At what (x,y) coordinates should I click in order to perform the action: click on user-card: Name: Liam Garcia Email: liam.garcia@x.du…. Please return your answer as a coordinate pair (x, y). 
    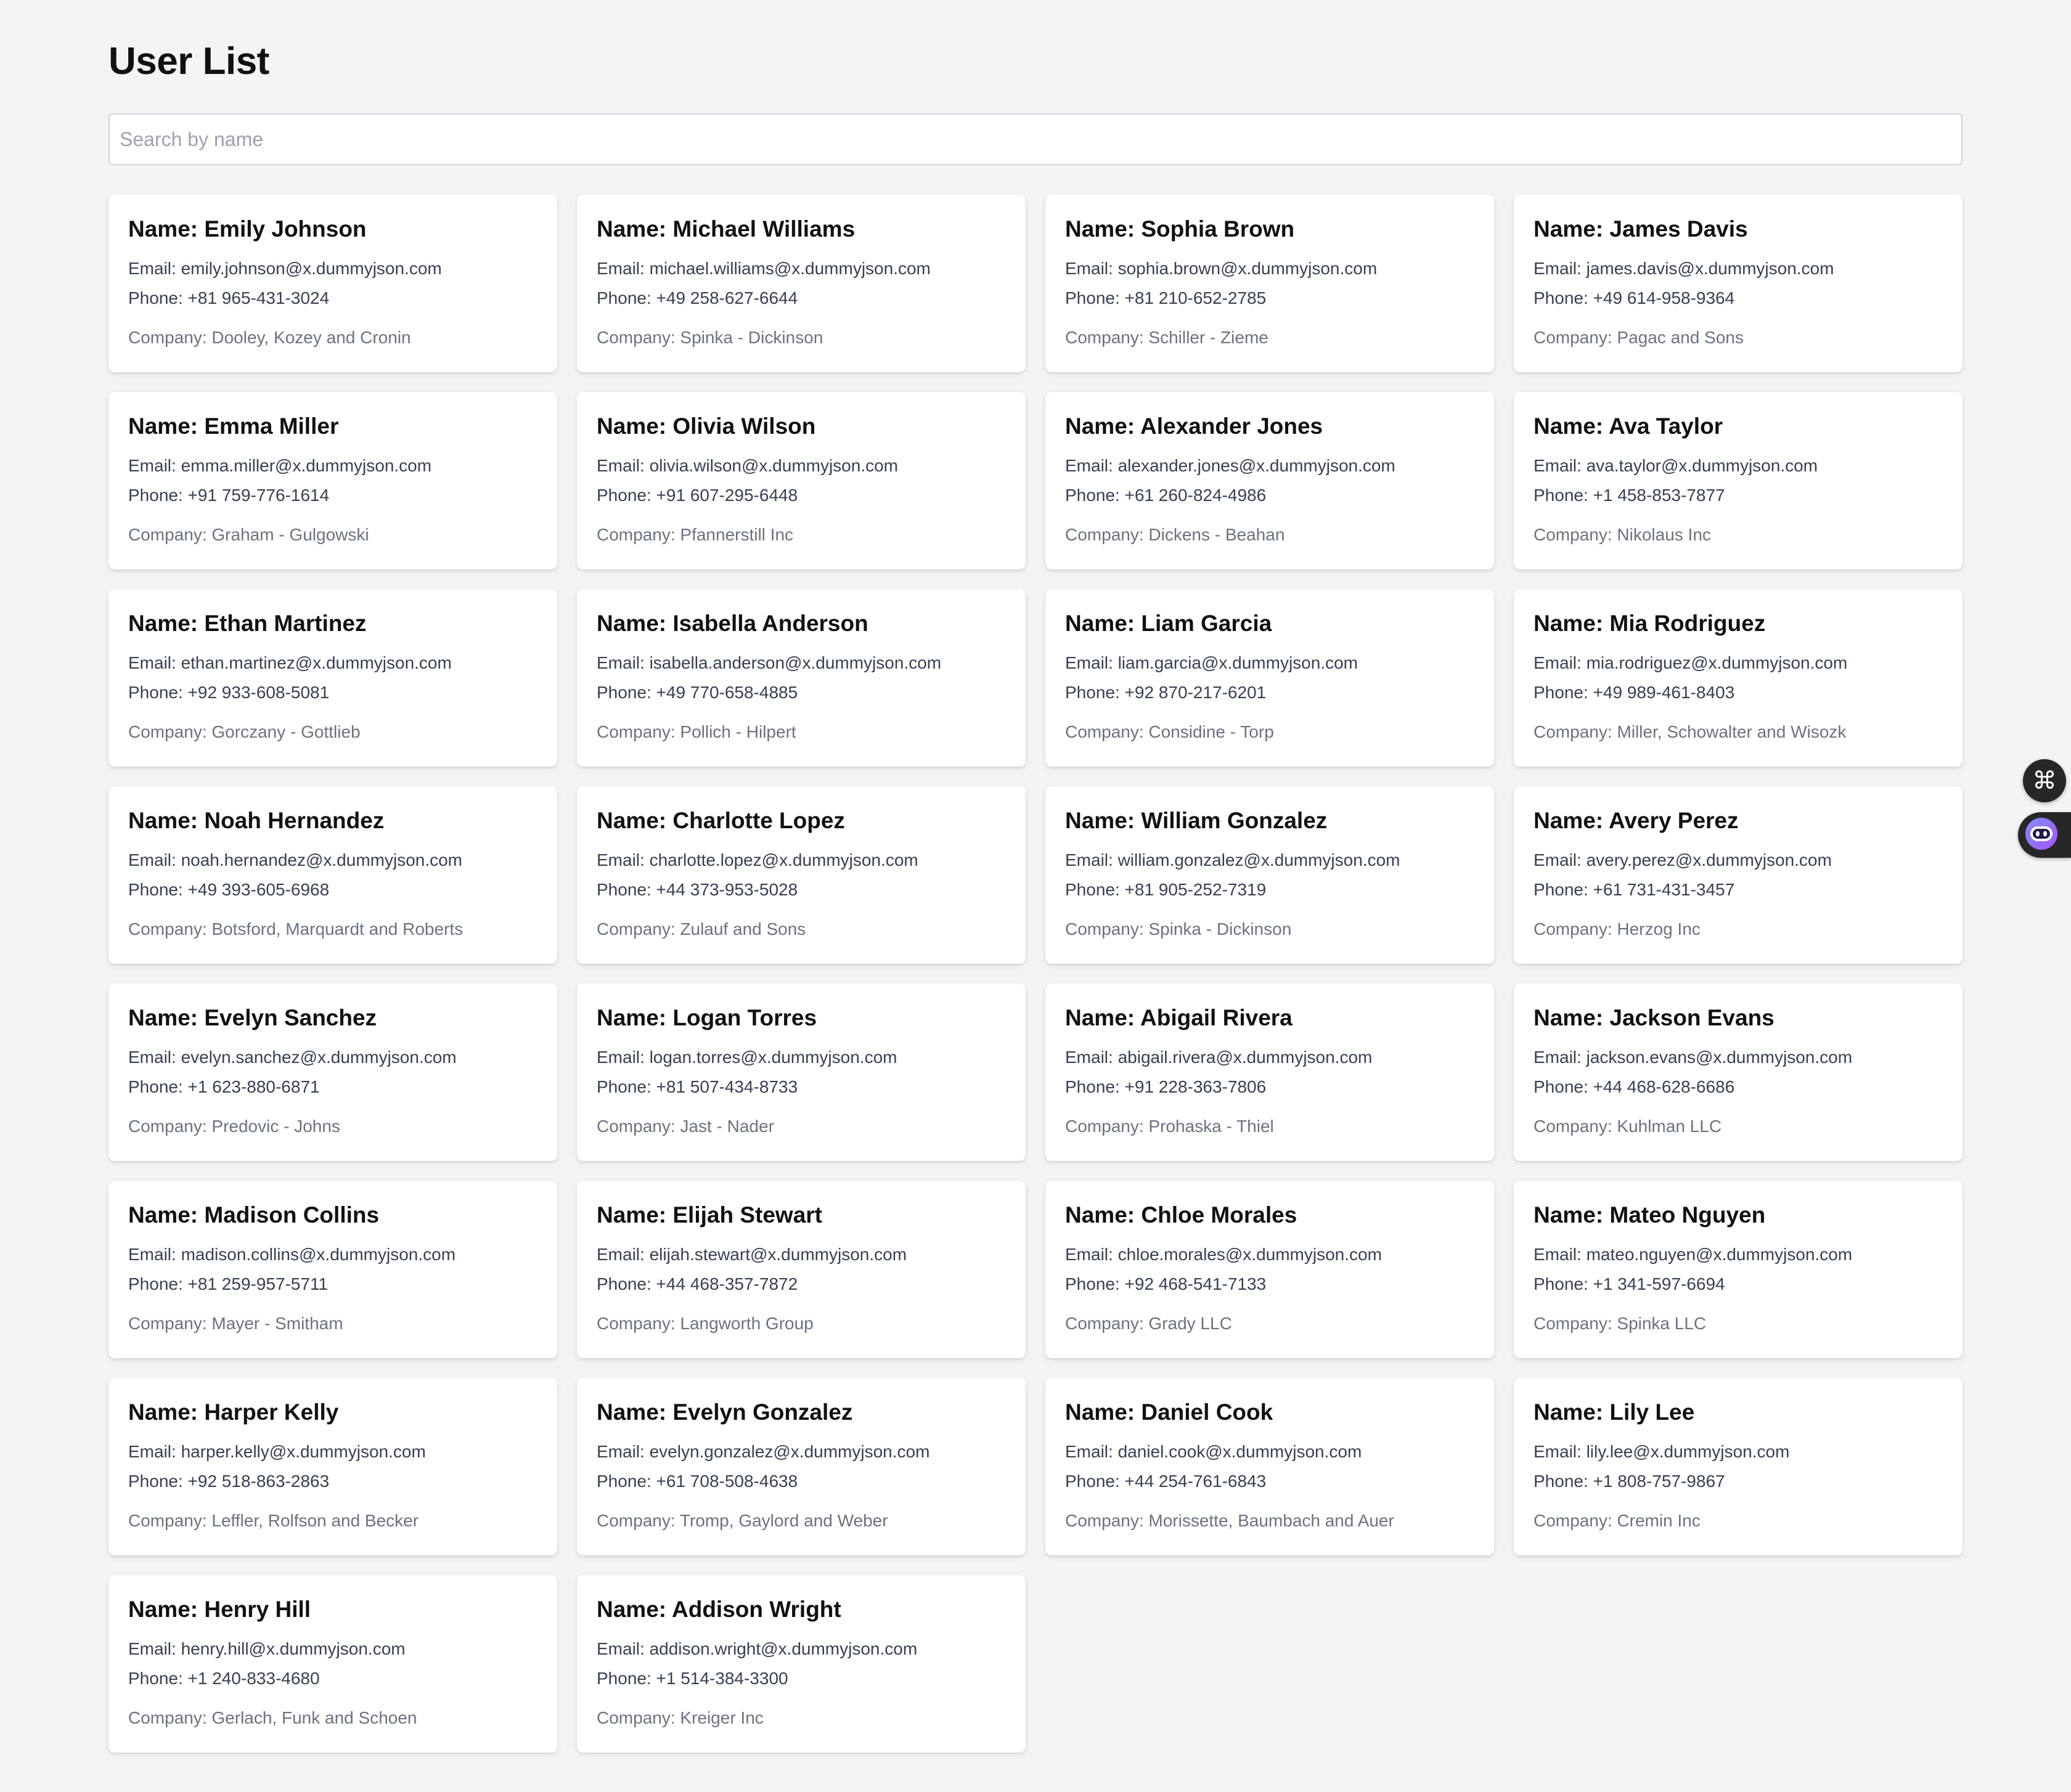
    Looking at the image, I should click on (1270, 678).